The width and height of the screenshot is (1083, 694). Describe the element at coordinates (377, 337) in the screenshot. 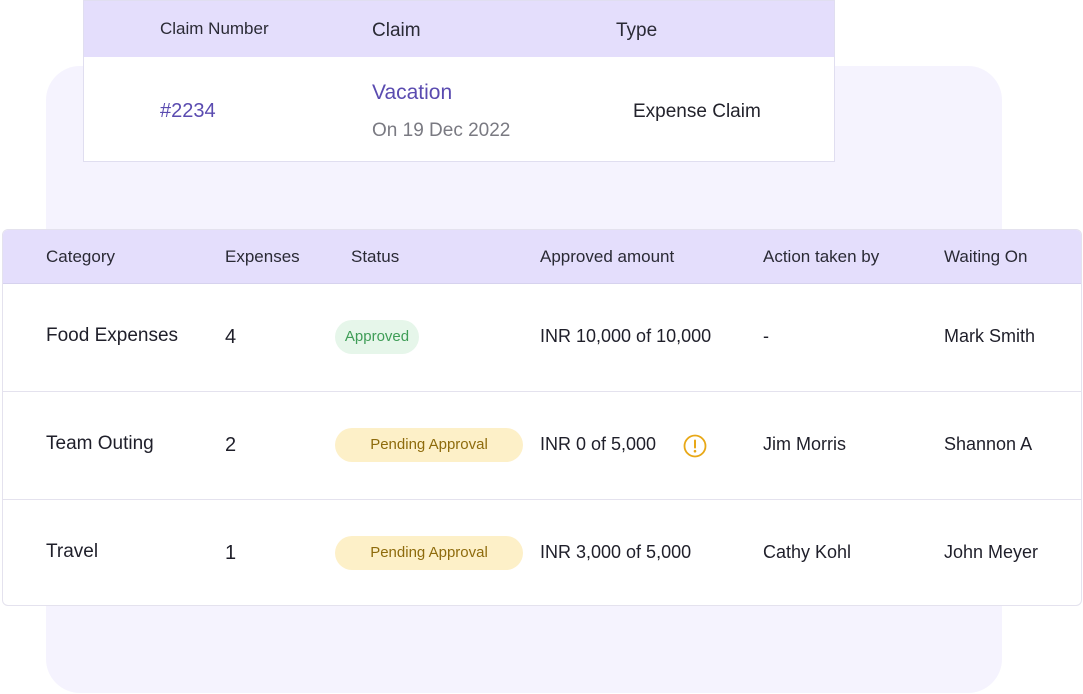

I see `status-badge: Approved` at that location.